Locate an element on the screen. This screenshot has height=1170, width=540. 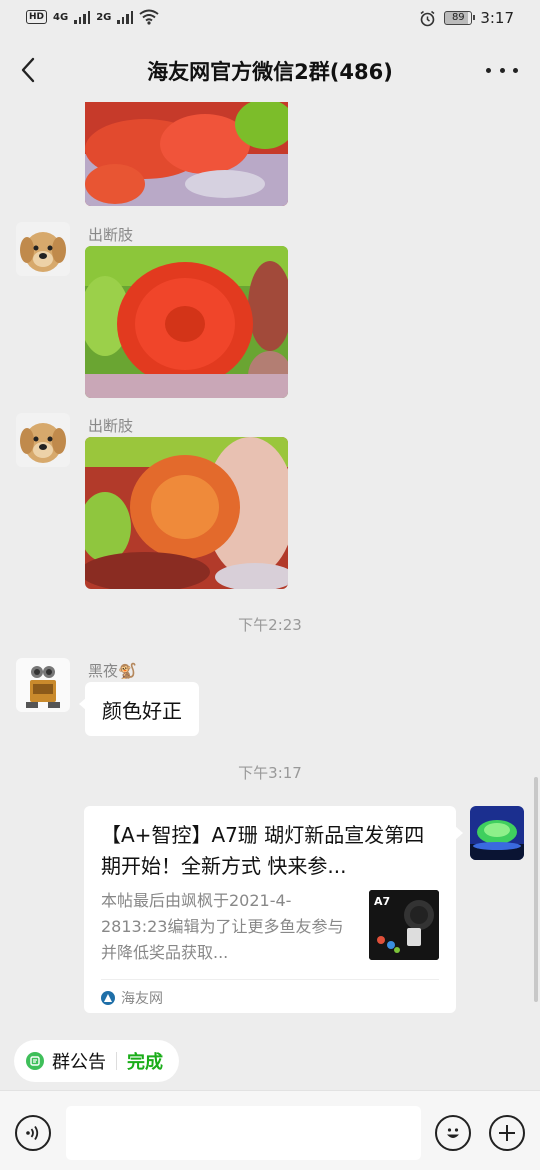
done-button: 完成 is located at coordinates (145, 1061).